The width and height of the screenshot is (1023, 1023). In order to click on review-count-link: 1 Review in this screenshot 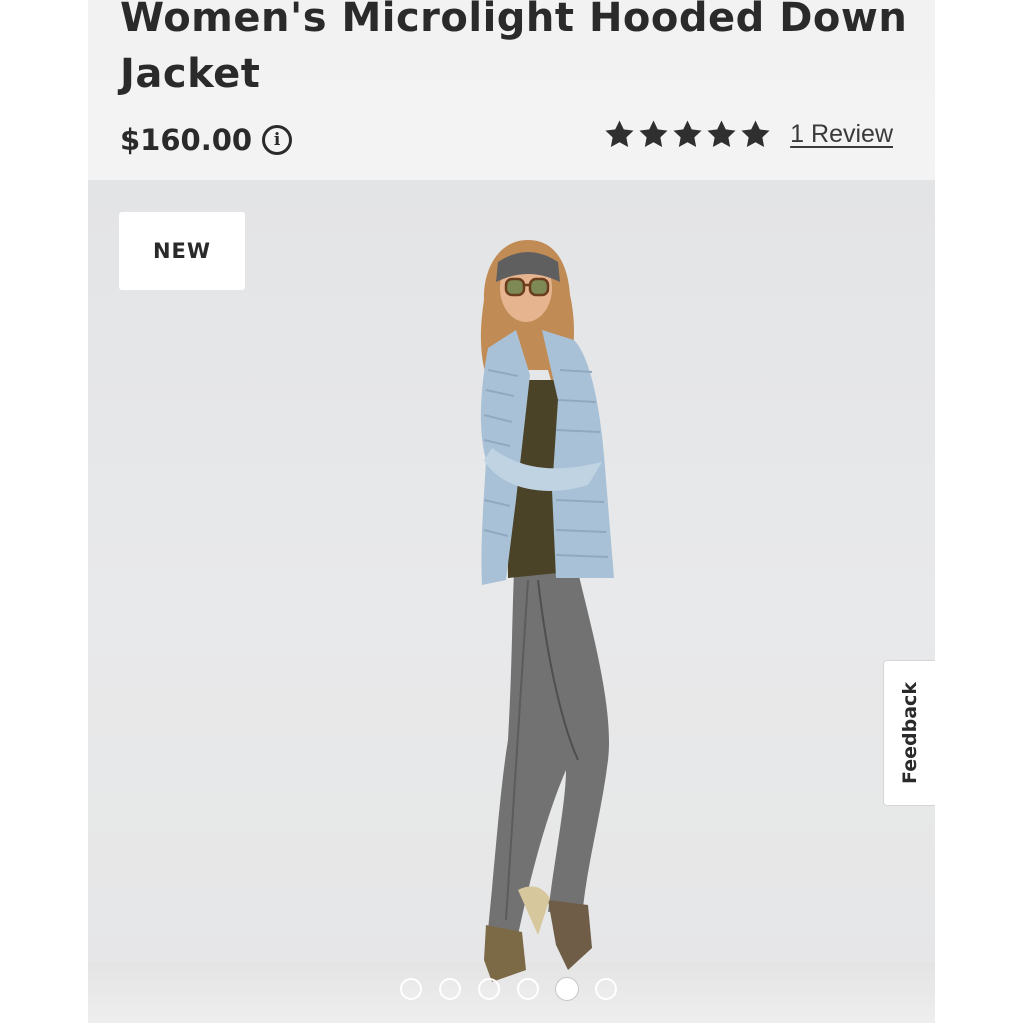, I will do `click(841, 134)`.